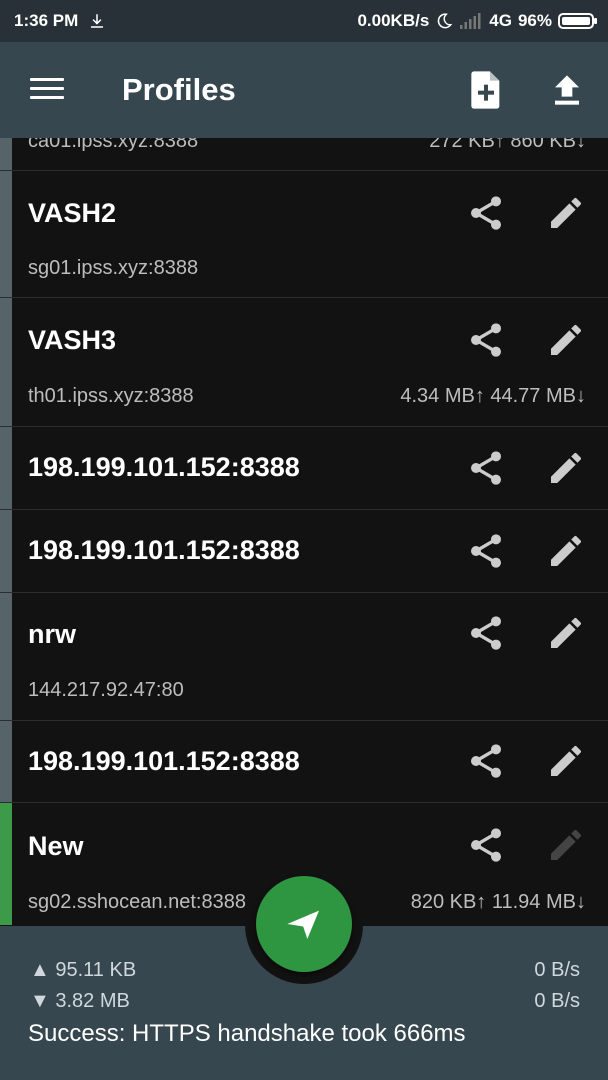  Describe the element at coordinates (52, 634) in the screenshot. I see `profile-name: nrw` at that location.